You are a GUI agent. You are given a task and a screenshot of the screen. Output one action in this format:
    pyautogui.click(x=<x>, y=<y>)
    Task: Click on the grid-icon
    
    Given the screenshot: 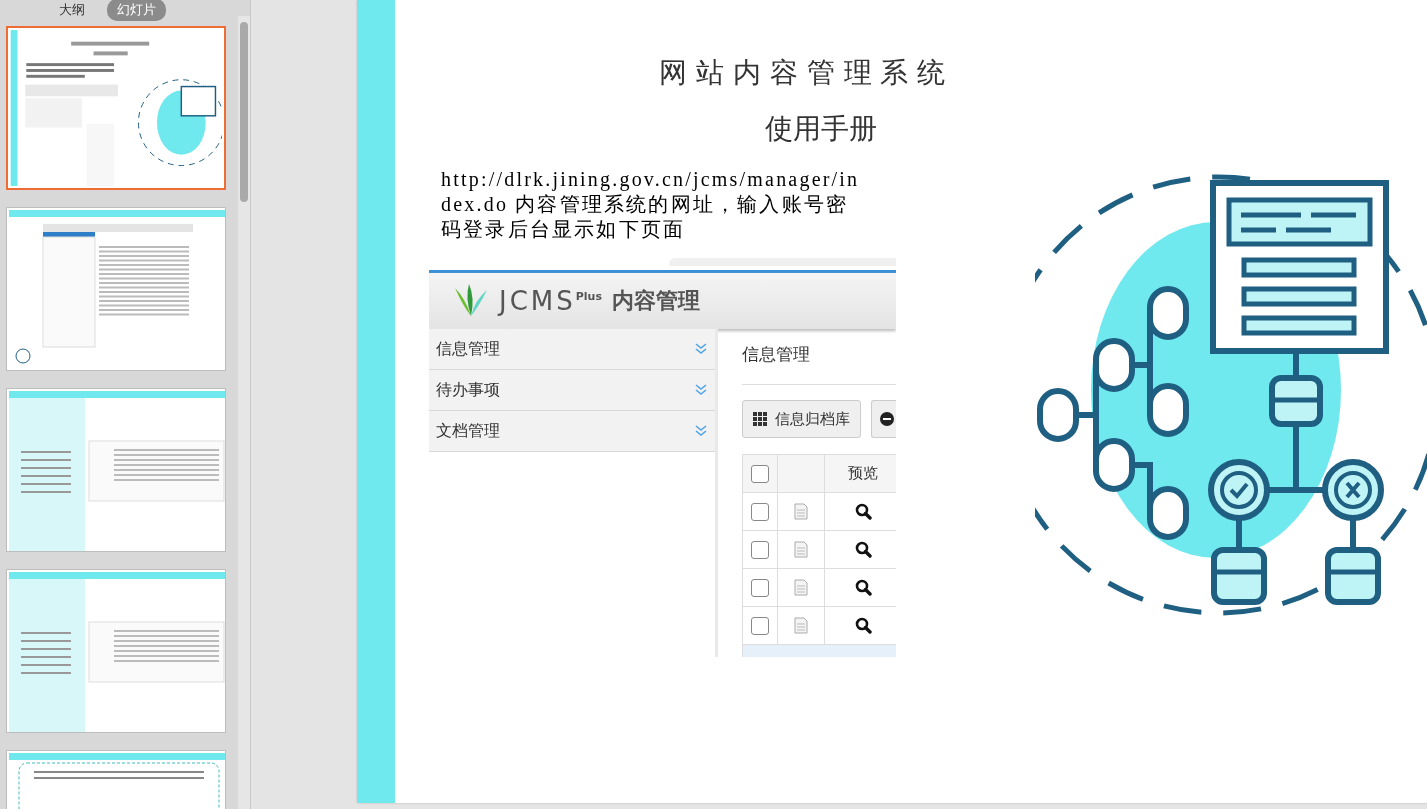 What is the action you would take?
    pyautogui.click(x=760, y=419)
    